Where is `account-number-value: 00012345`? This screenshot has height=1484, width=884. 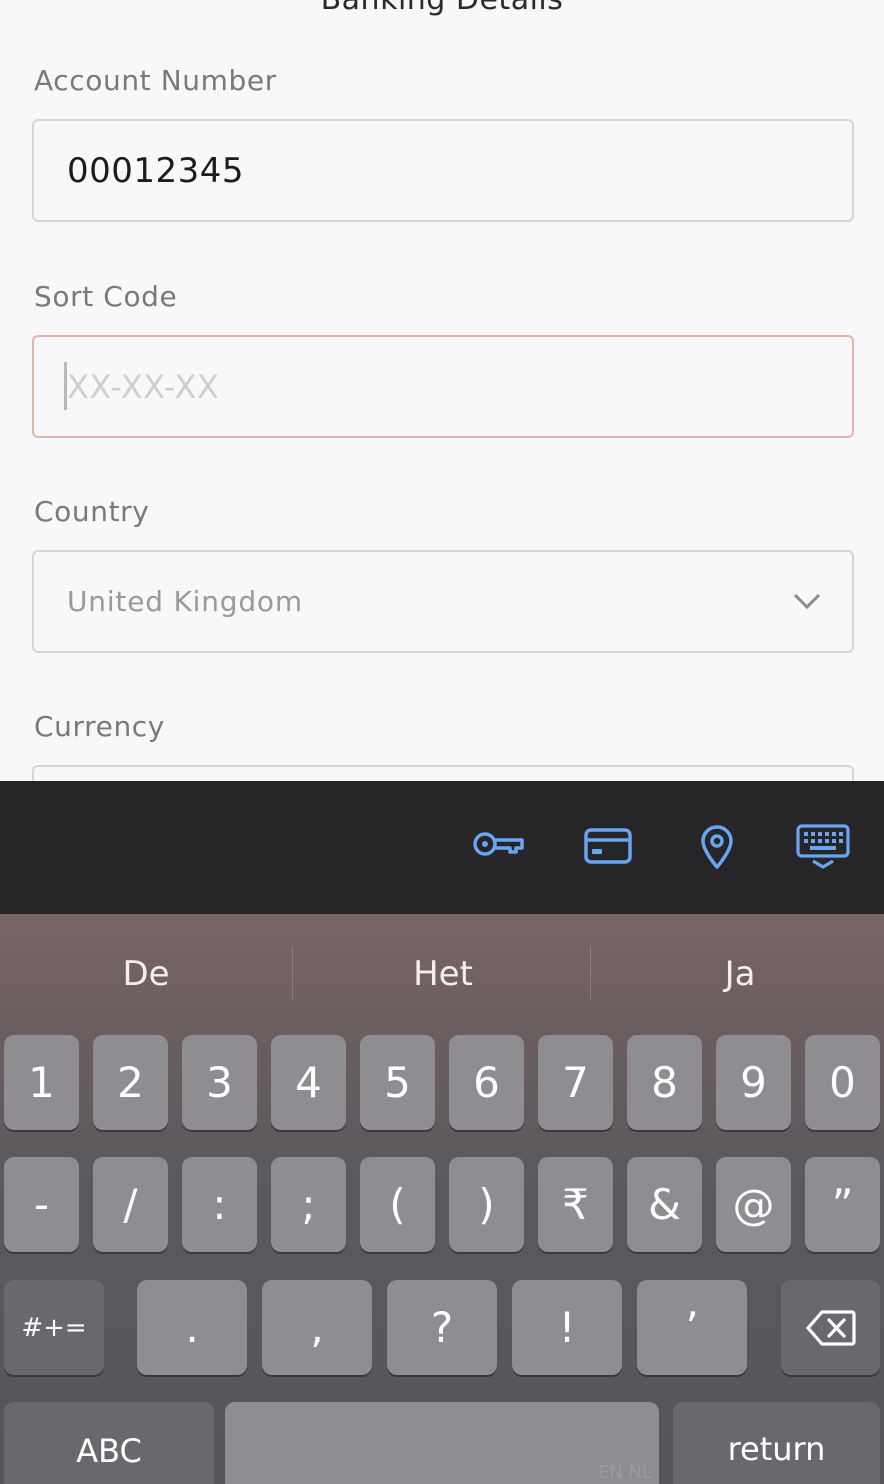
account-number-value: 00012345 is located at coordinates (156, 170).